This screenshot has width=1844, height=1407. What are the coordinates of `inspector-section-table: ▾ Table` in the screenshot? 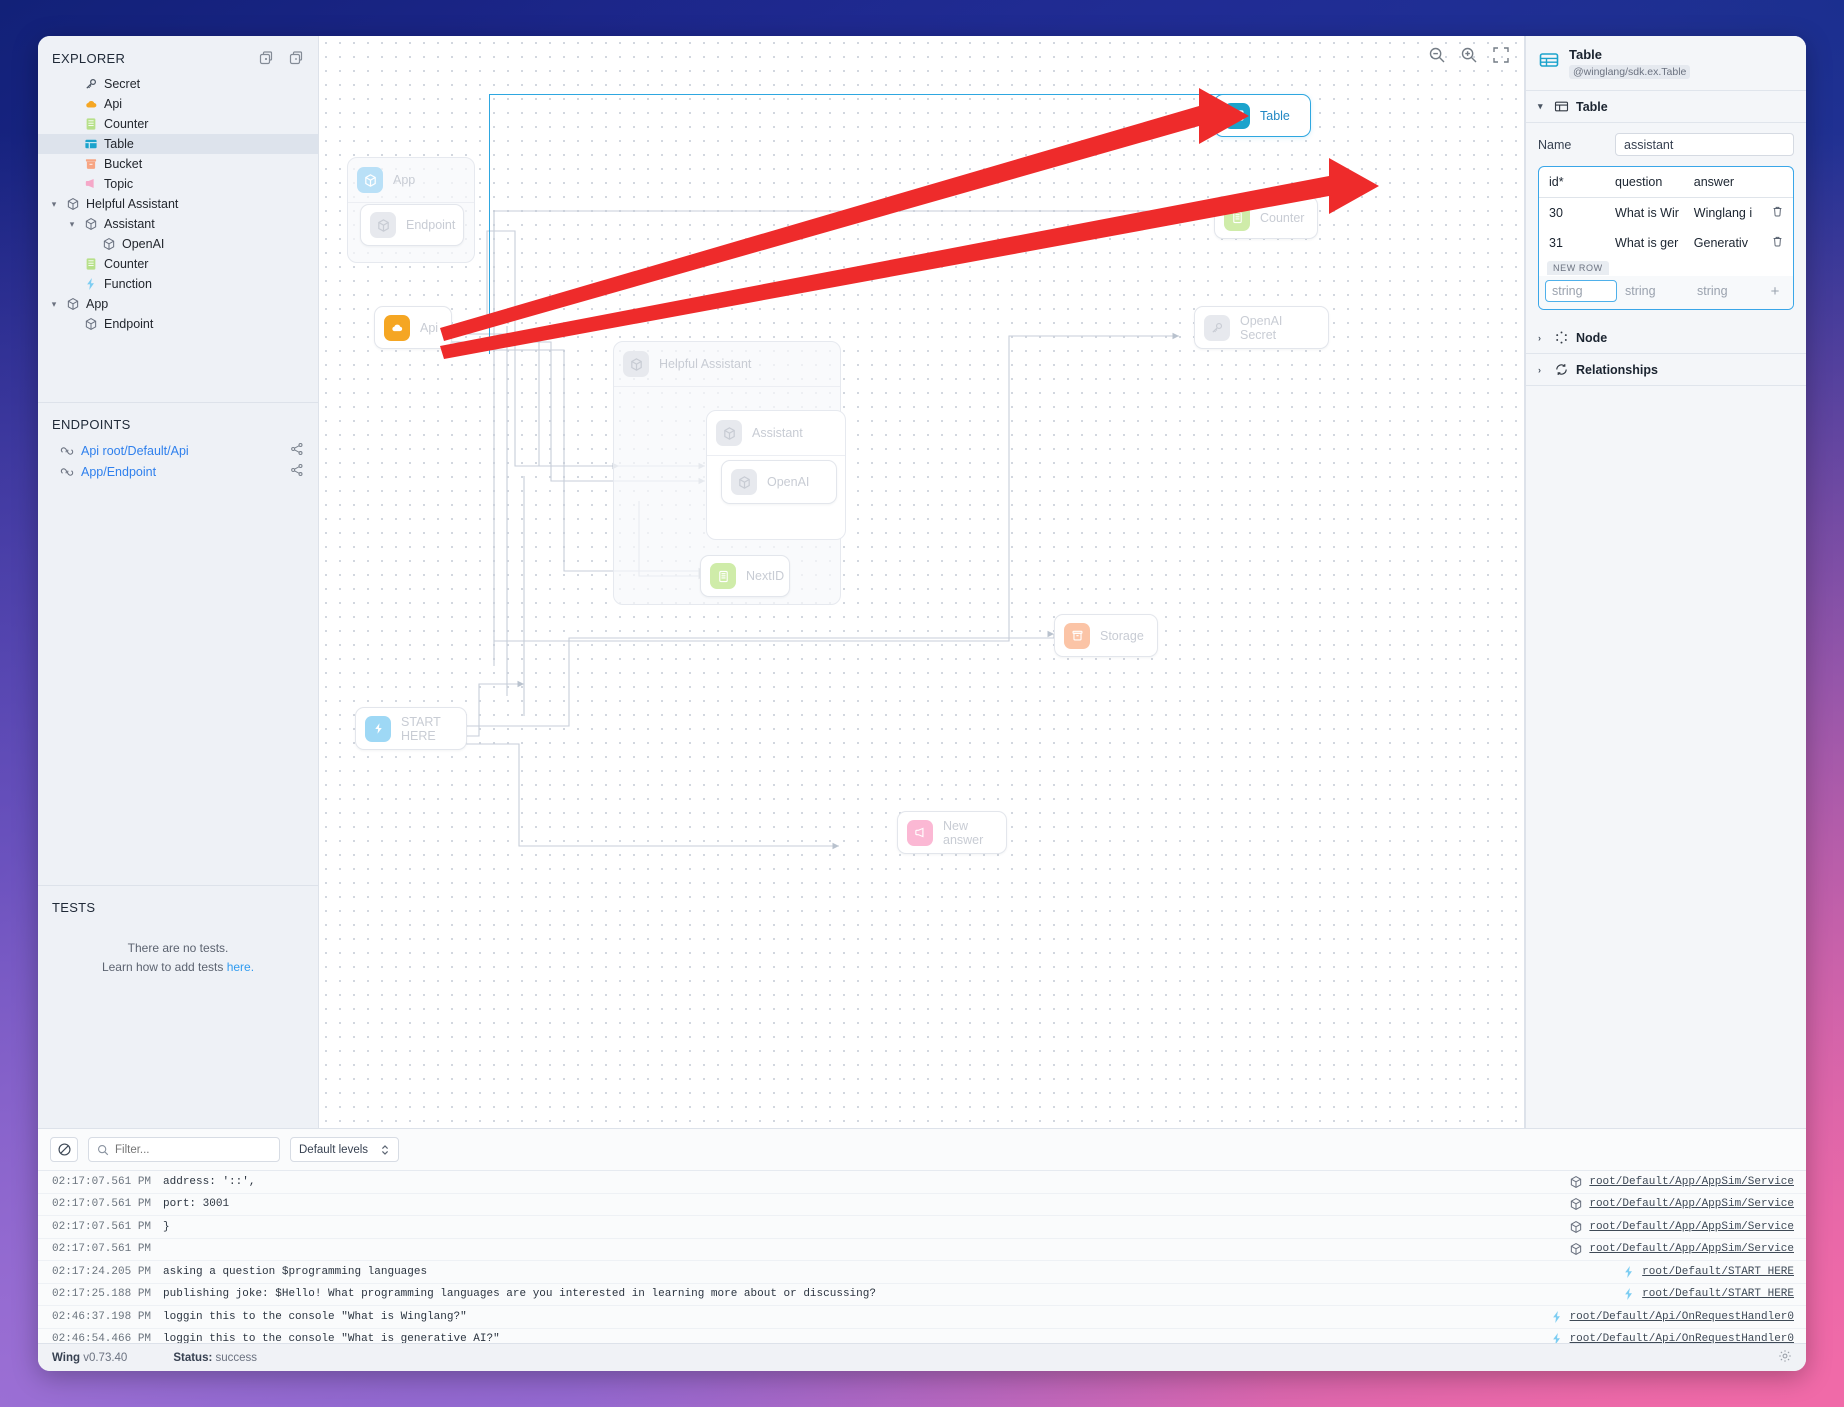 It's located at (1666, 107).